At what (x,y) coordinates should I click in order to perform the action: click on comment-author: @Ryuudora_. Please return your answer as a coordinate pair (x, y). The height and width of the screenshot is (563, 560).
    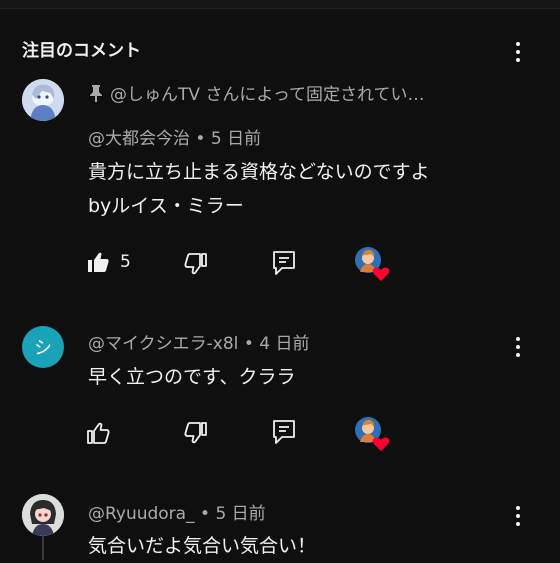
    Looking at the image, I should click on (141, 514).